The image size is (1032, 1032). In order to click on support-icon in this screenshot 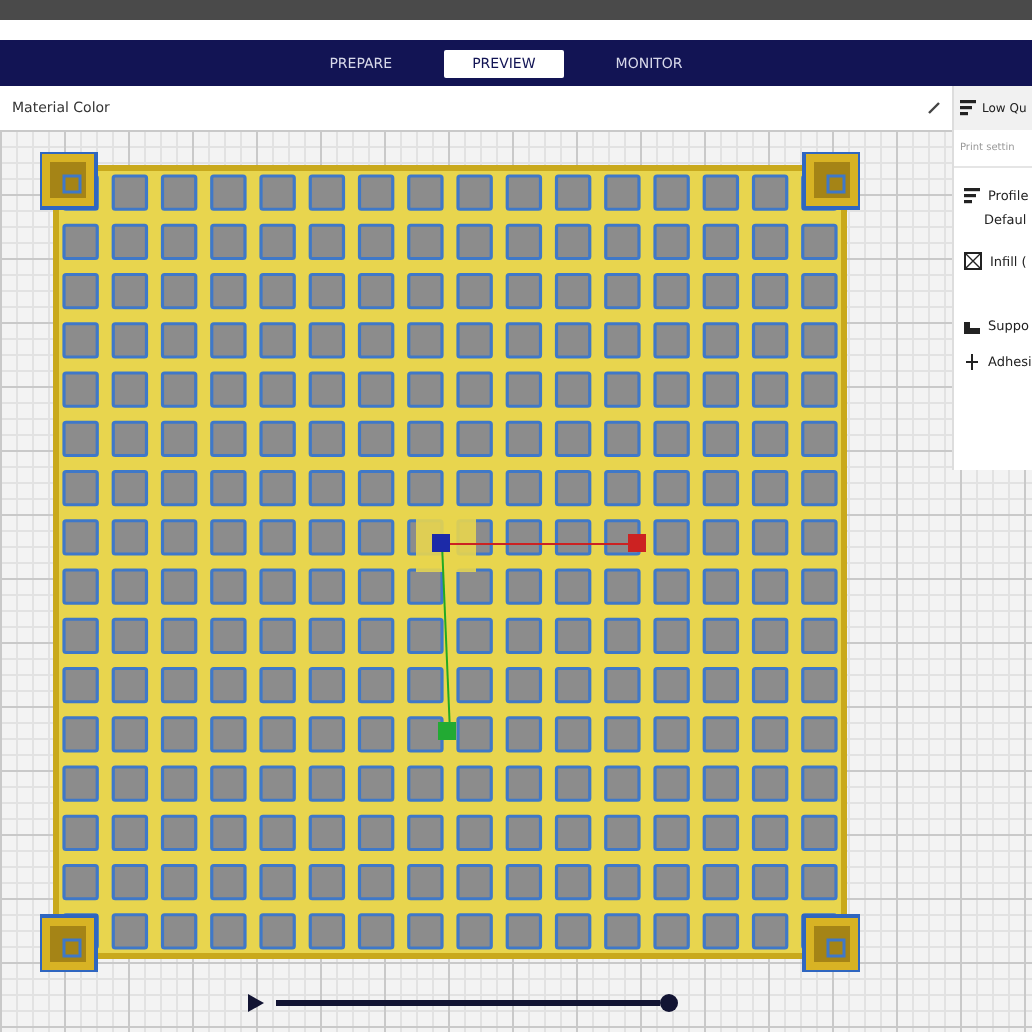, I will do `click(972, 326)`.